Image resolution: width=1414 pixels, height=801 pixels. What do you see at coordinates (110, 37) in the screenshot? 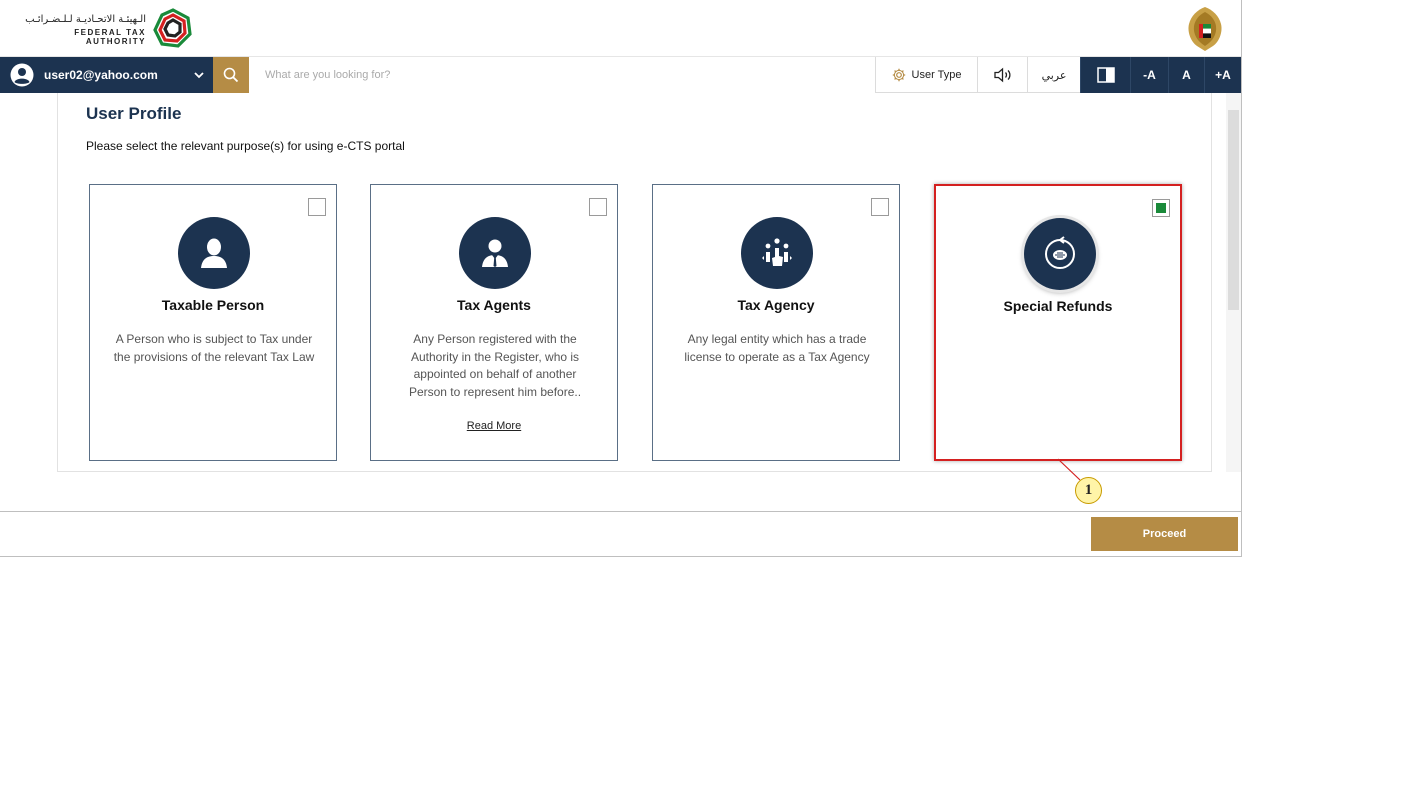
I see `logo-english-text: FEDERAL TAX AUTHORITY` at bounding box center [110, 37].